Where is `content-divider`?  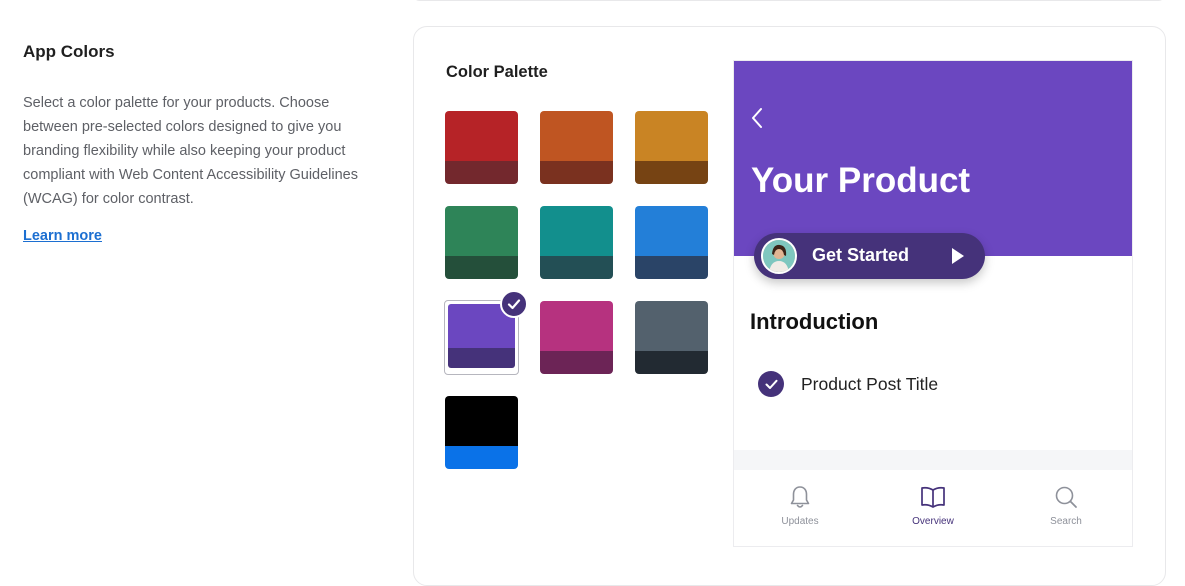
content-divider is located at coordinates (933, 460).